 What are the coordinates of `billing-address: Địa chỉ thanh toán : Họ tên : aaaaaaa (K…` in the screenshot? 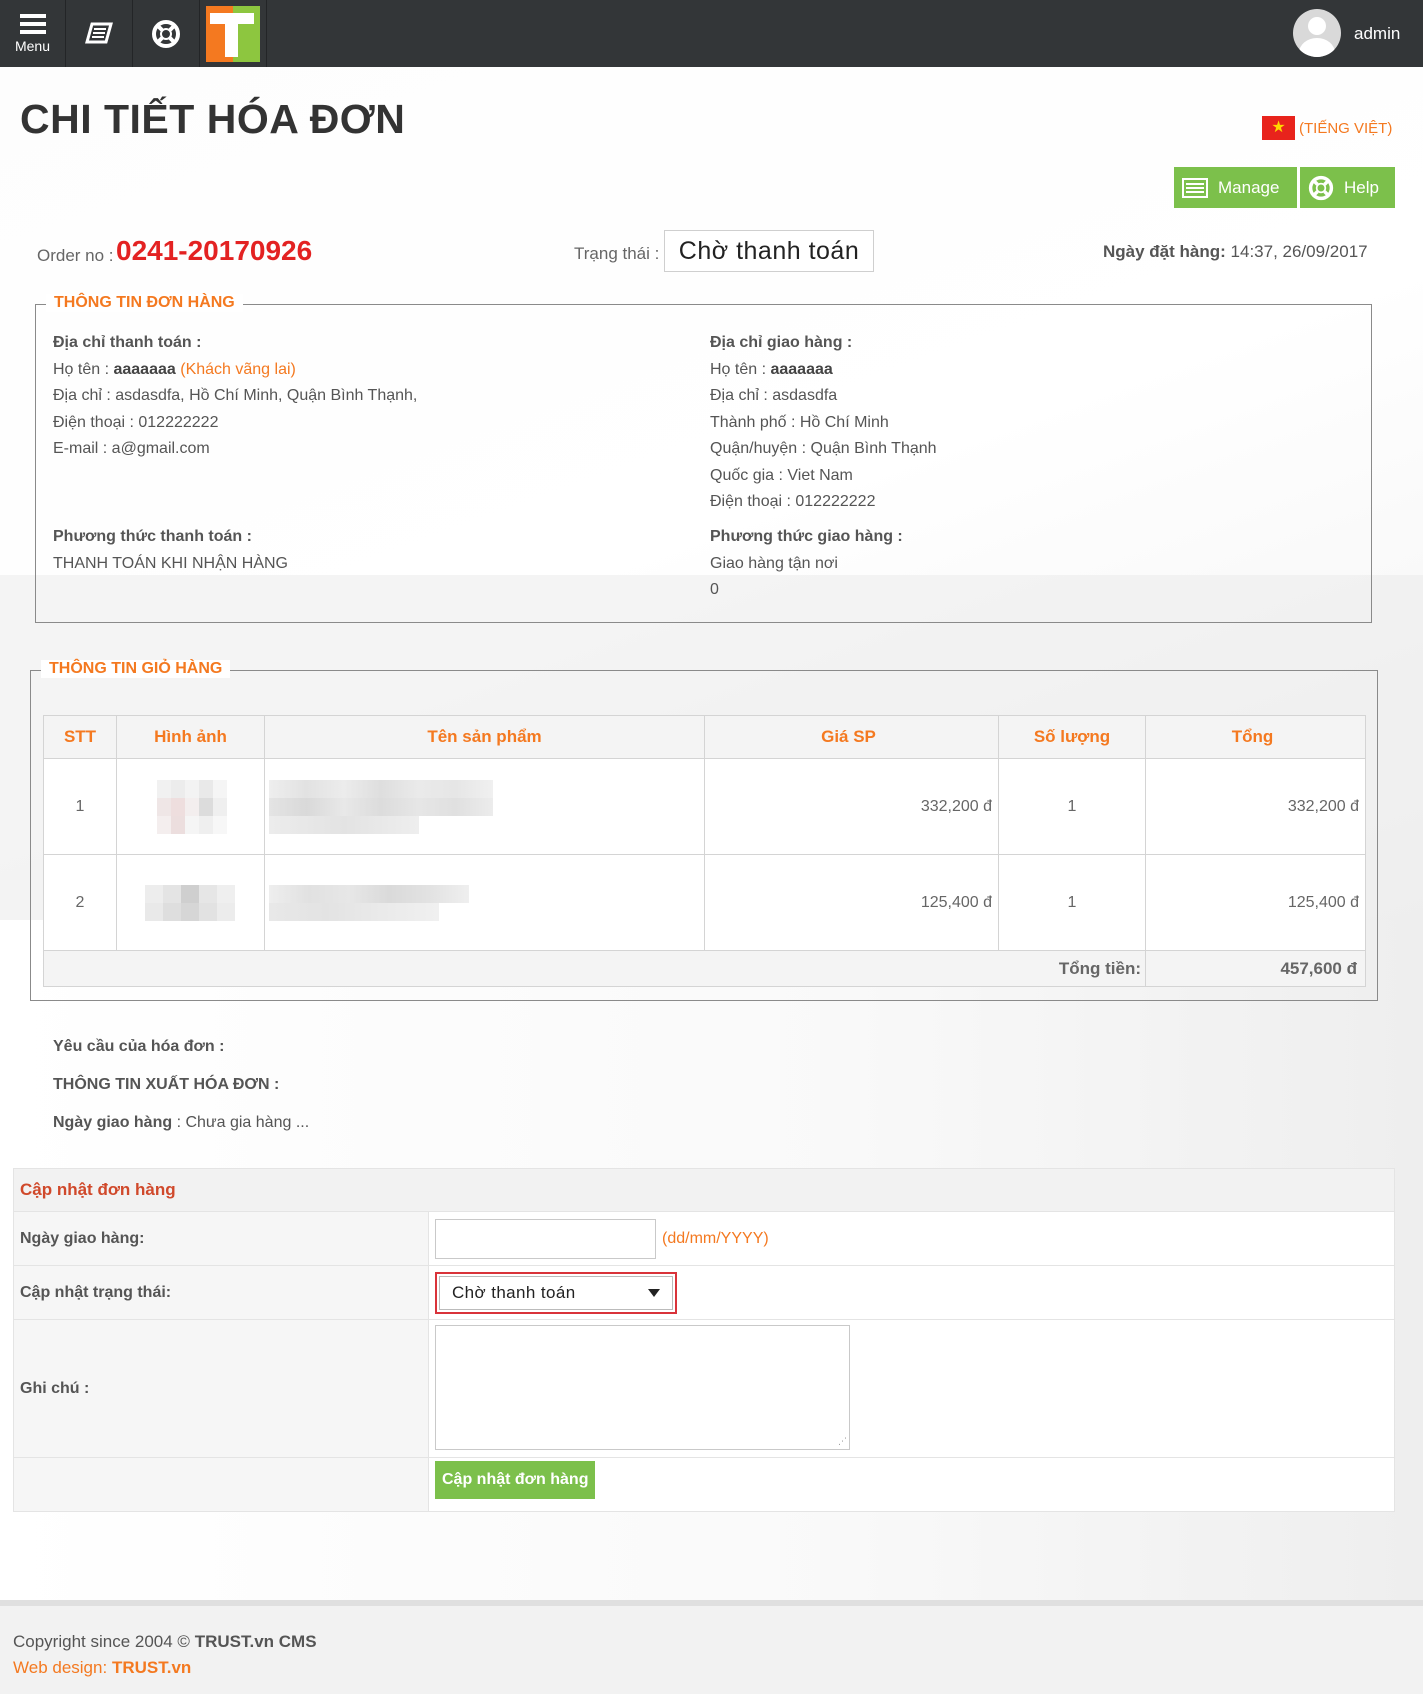 It's located at (235, 396).